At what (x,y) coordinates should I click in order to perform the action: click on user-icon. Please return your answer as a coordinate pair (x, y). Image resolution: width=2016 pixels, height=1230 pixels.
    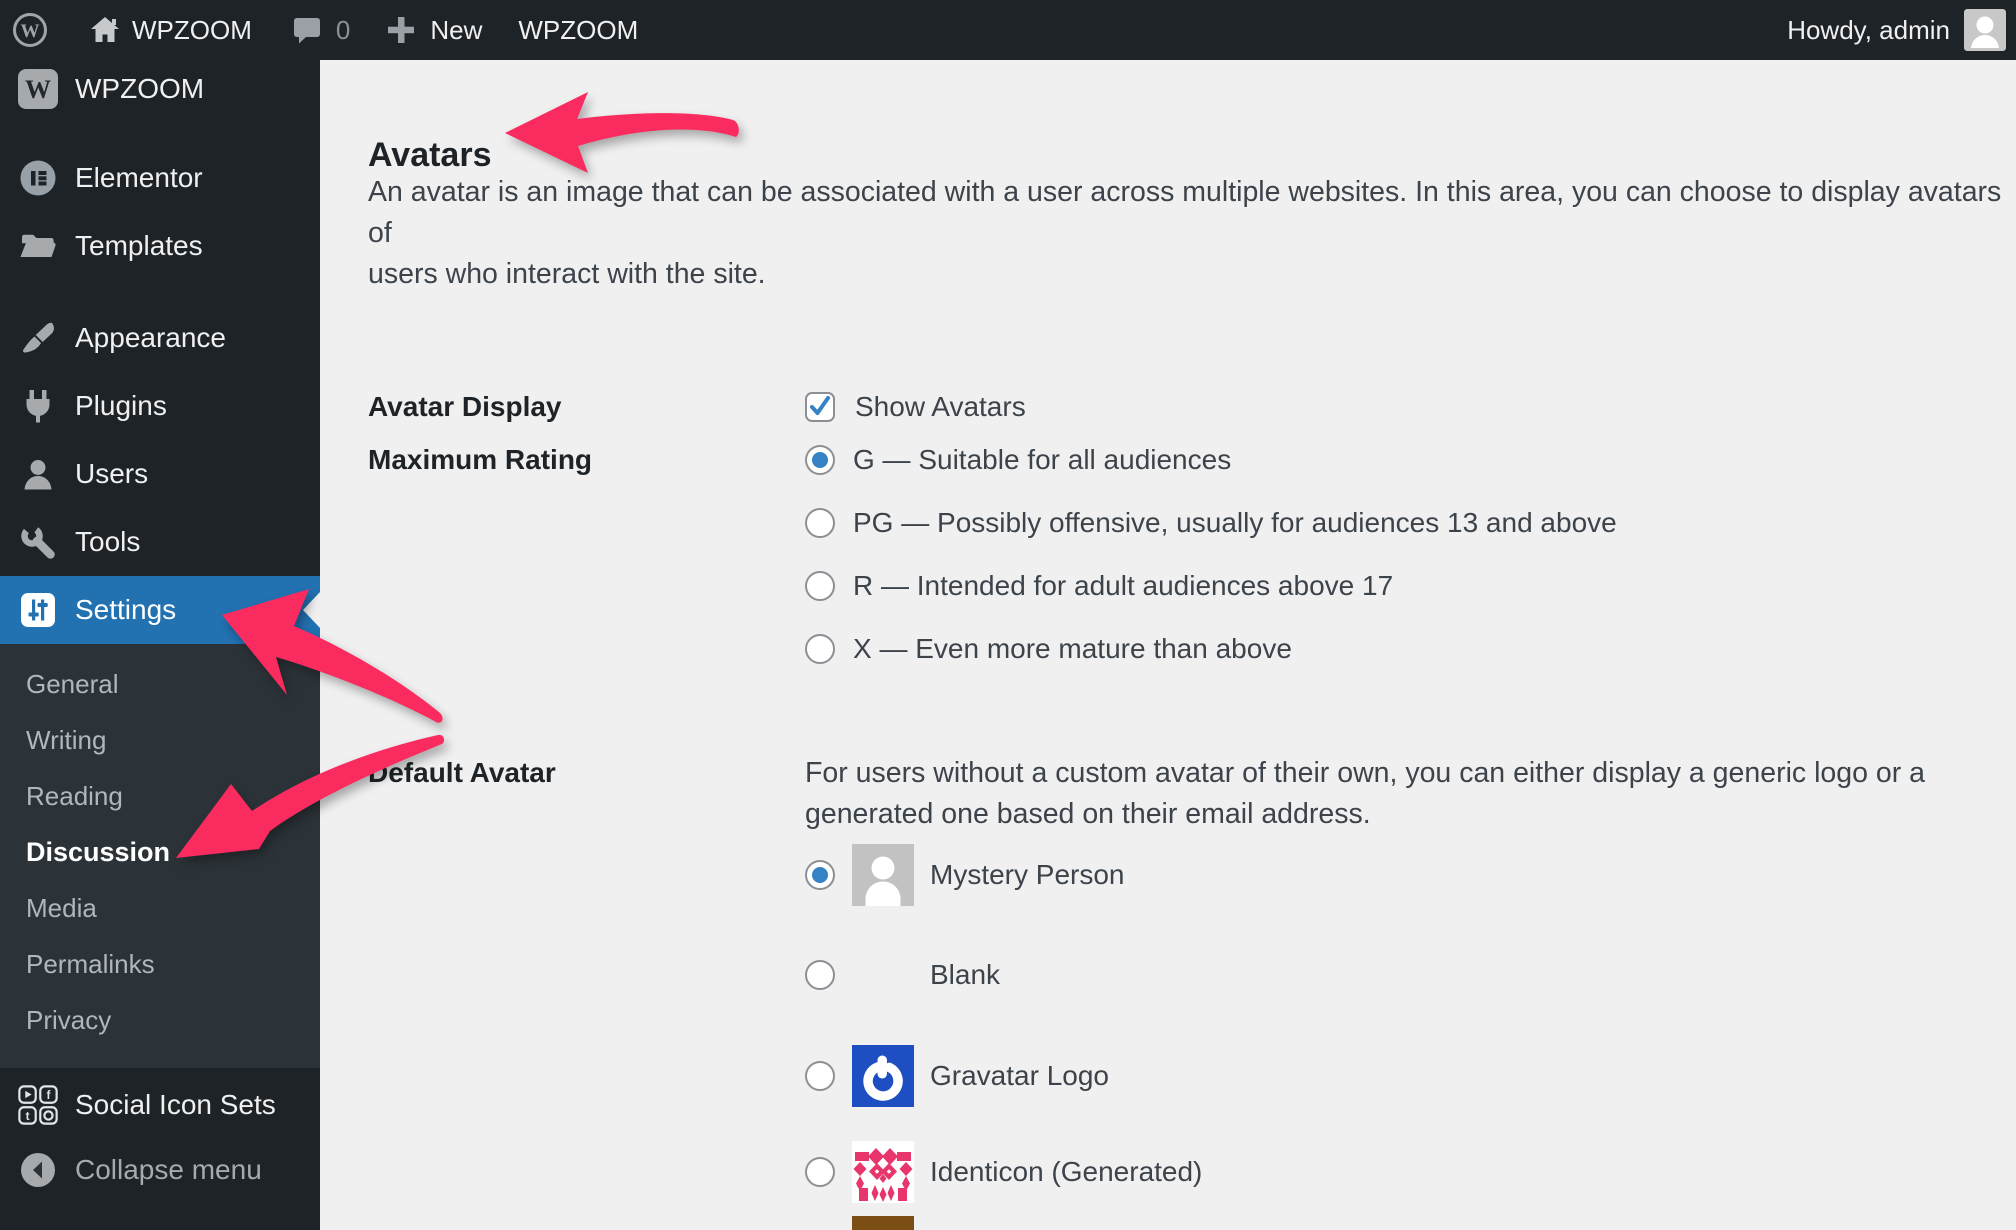
    Looking at the image, I should click on (38, 474).